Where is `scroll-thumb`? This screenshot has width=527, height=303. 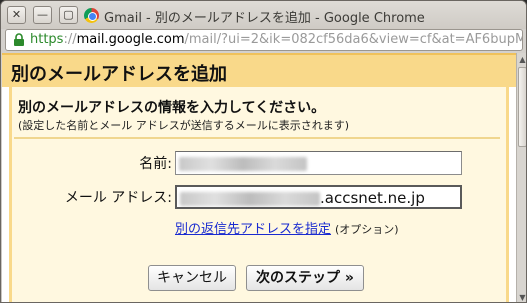 scroll-thumb is located at coordinates (522, 107).